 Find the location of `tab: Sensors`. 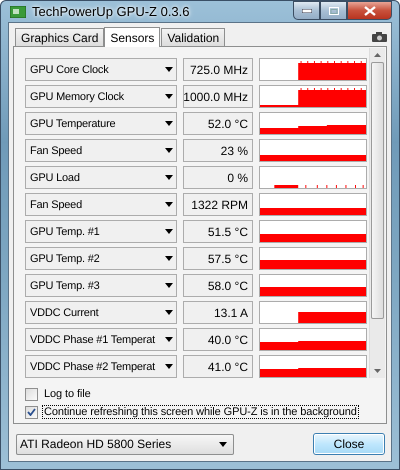

tab: Sensors is located at coordinates (132, 37).